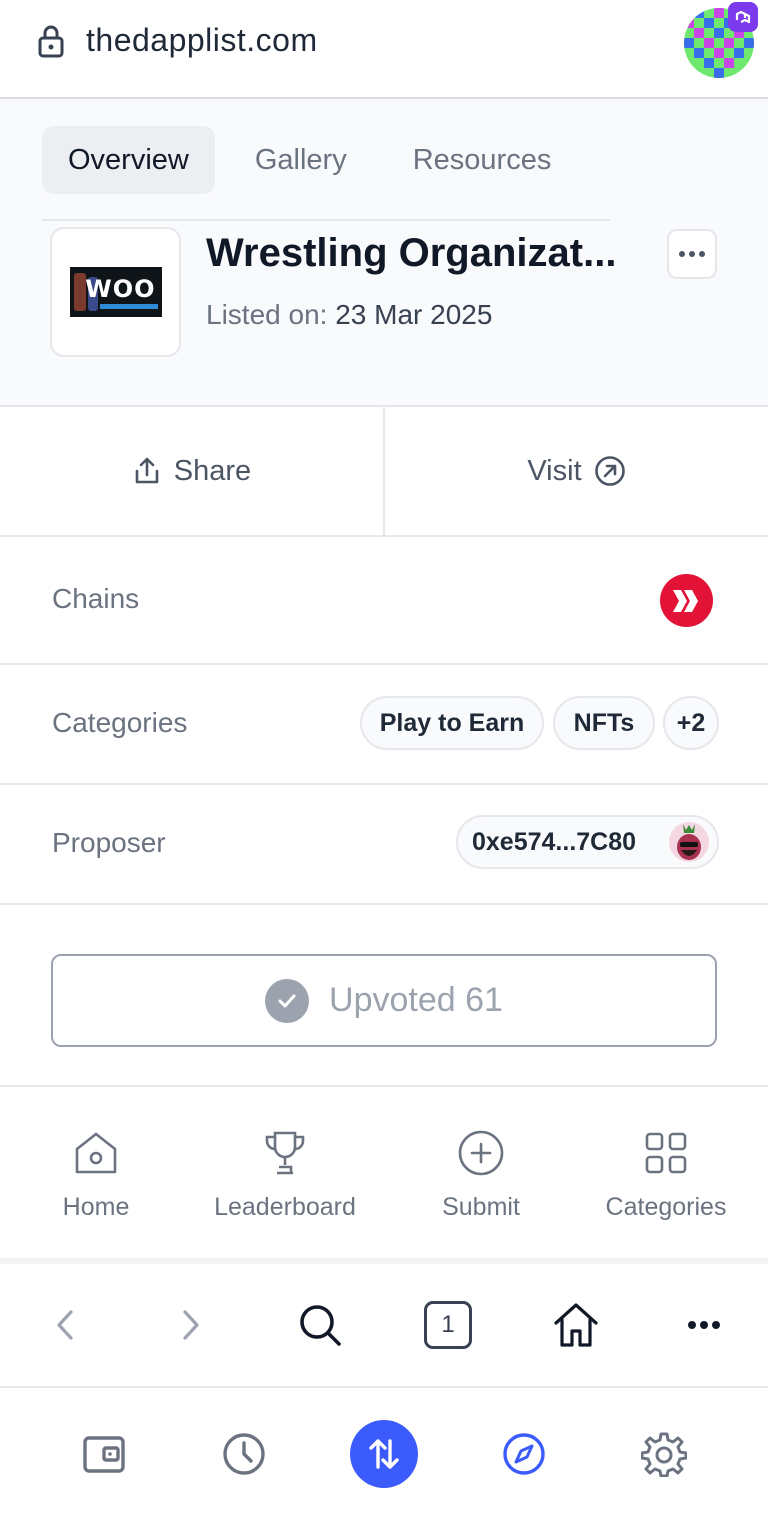 The width and height of the screenshot is (768, 1523). I want to click on lock-icon, so click(51, 41).